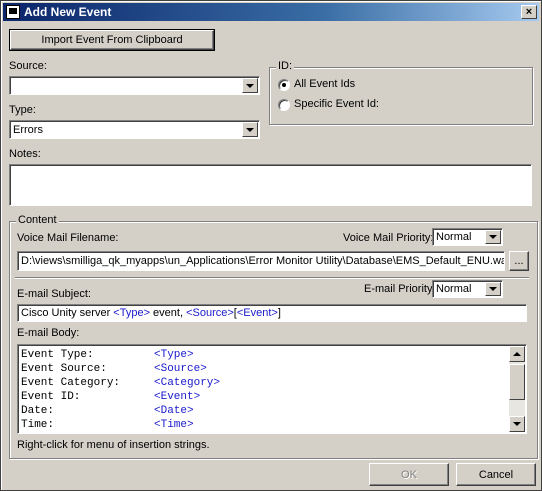 The width and height of the screenshot is (542, 491). What do you see at coordinates (454, 289) in the screenshot?
I see `email-priority-value: Normal` at bounding box center [454, 289].